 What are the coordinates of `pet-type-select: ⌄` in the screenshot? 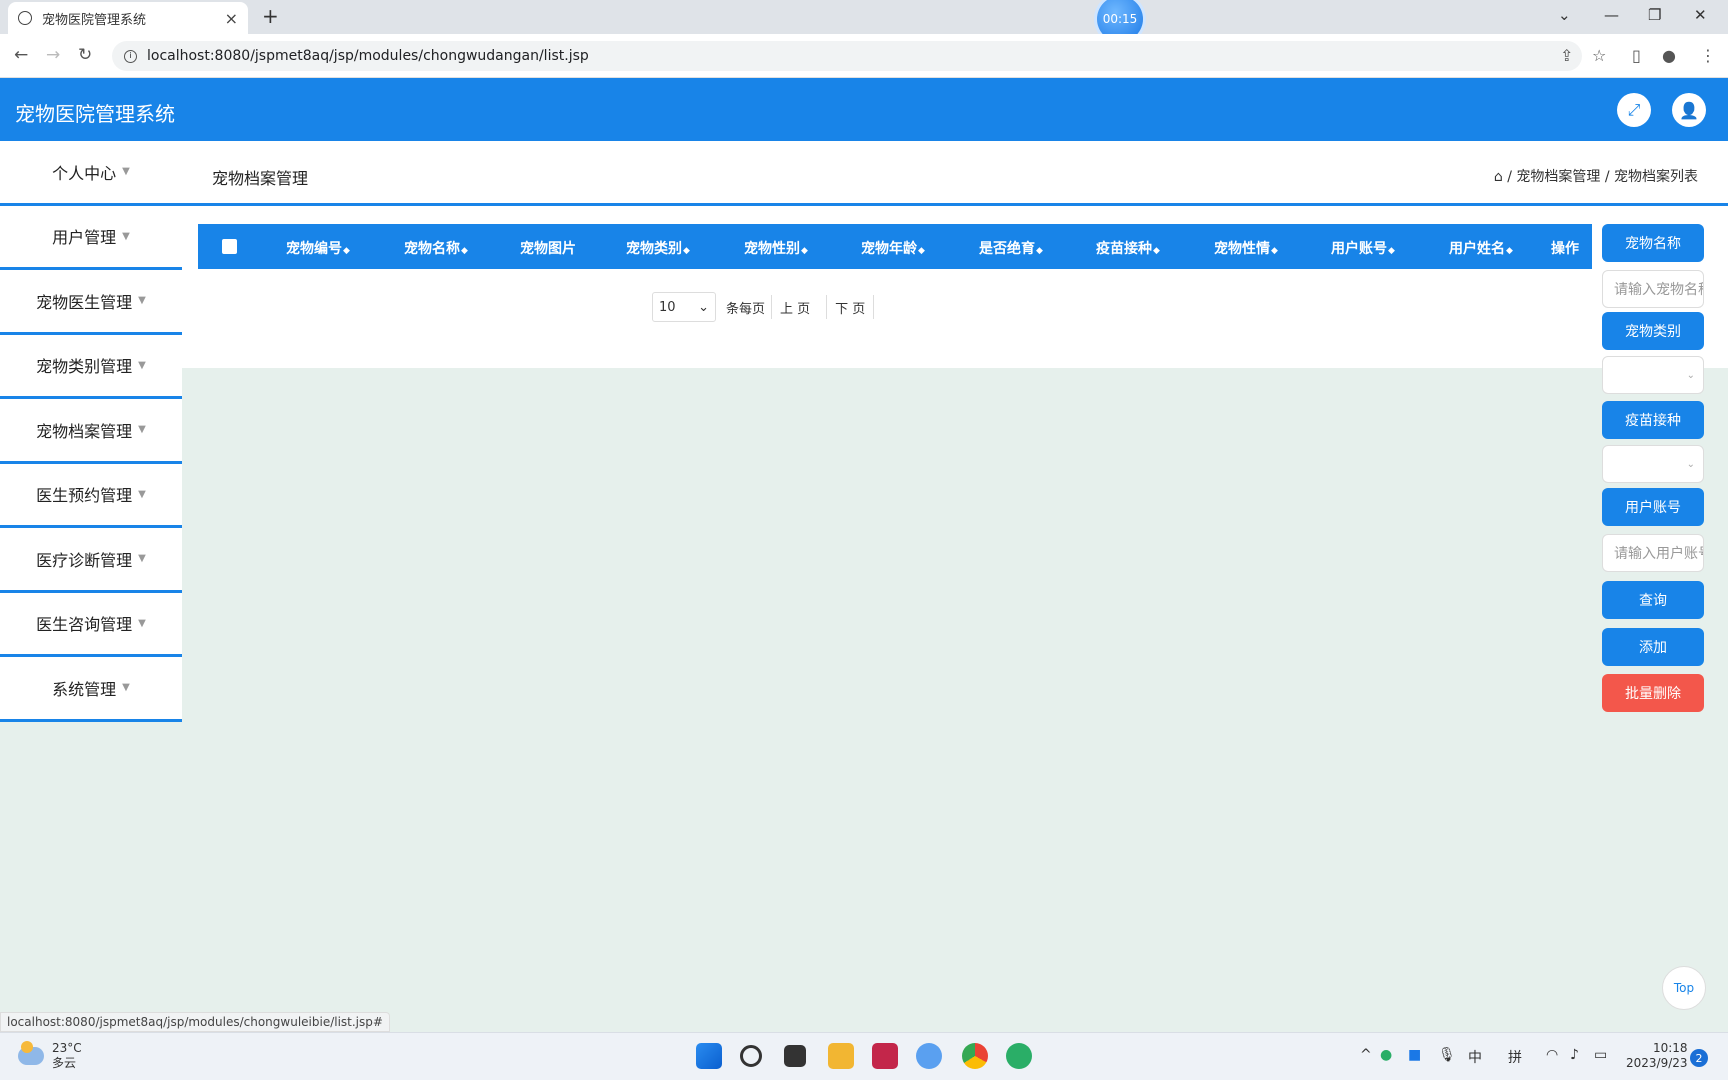 It's located at (1653, 375).